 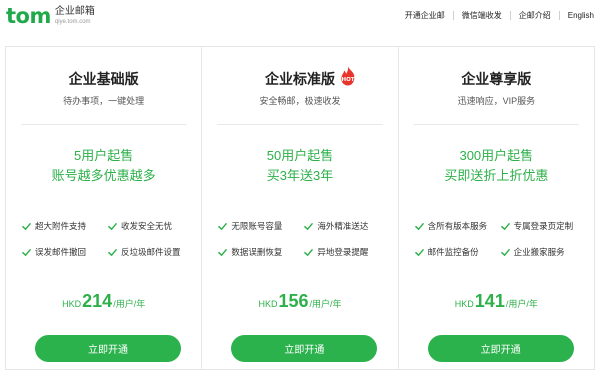 I want to click on feature-label: 数据误删恢复, so click(x=257, y=252).